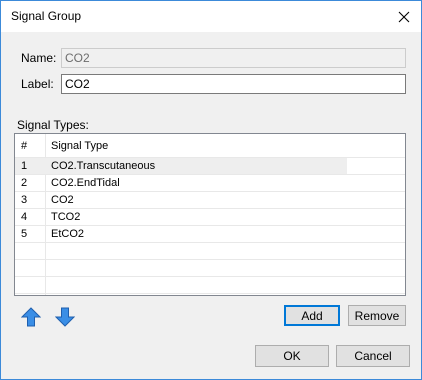  I want to click on cancel-button: Cancel, so click(373, 356).